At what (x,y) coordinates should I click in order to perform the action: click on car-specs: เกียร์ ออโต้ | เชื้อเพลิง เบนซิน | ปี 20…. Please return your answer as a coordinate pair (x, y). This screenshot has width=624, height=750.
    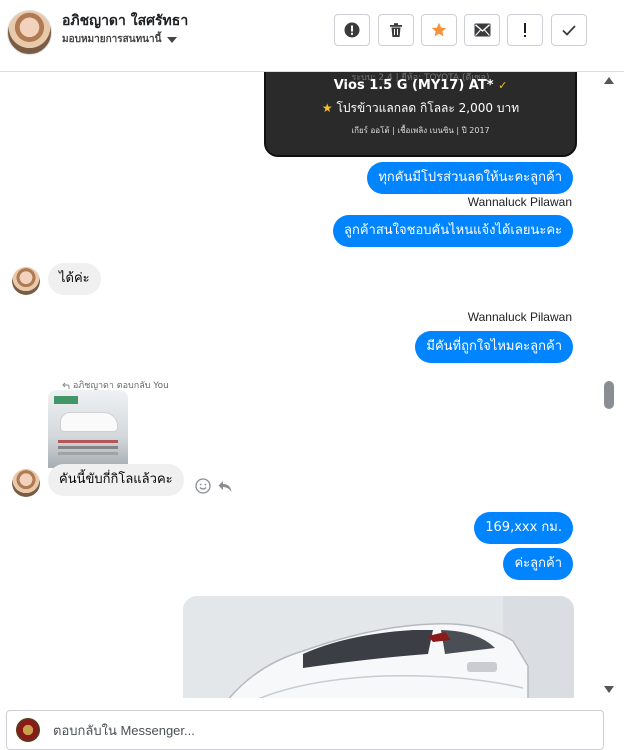
    Looking at the image, I should click on (420, 130).